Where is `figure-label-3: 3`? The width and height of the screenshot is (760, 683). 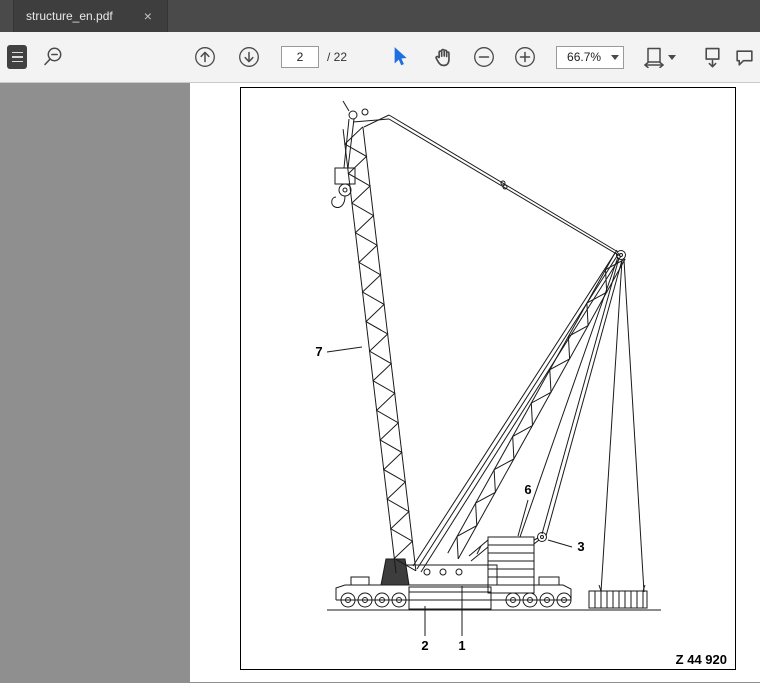 figure-label-3: 3 is located at coordinates (580, 546).